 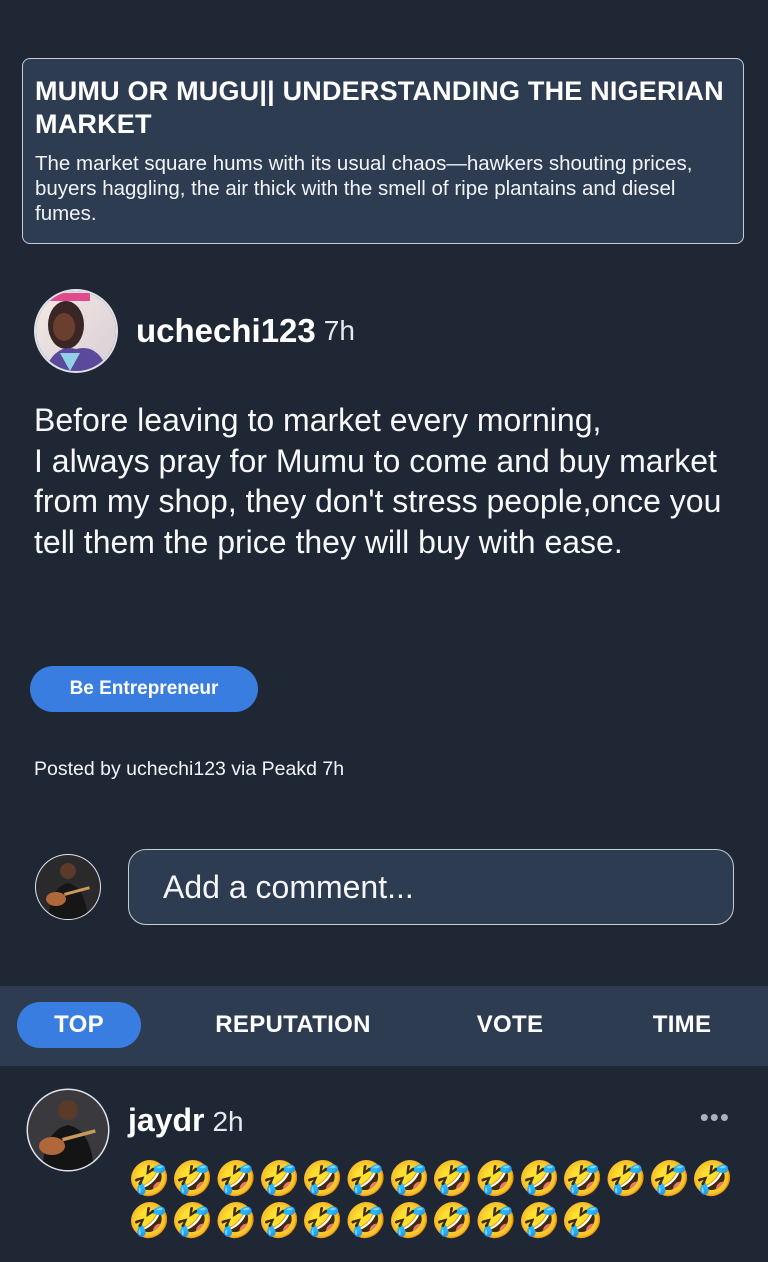 I want to click on more-options-icon: •••, so click(x=715, y=1117).